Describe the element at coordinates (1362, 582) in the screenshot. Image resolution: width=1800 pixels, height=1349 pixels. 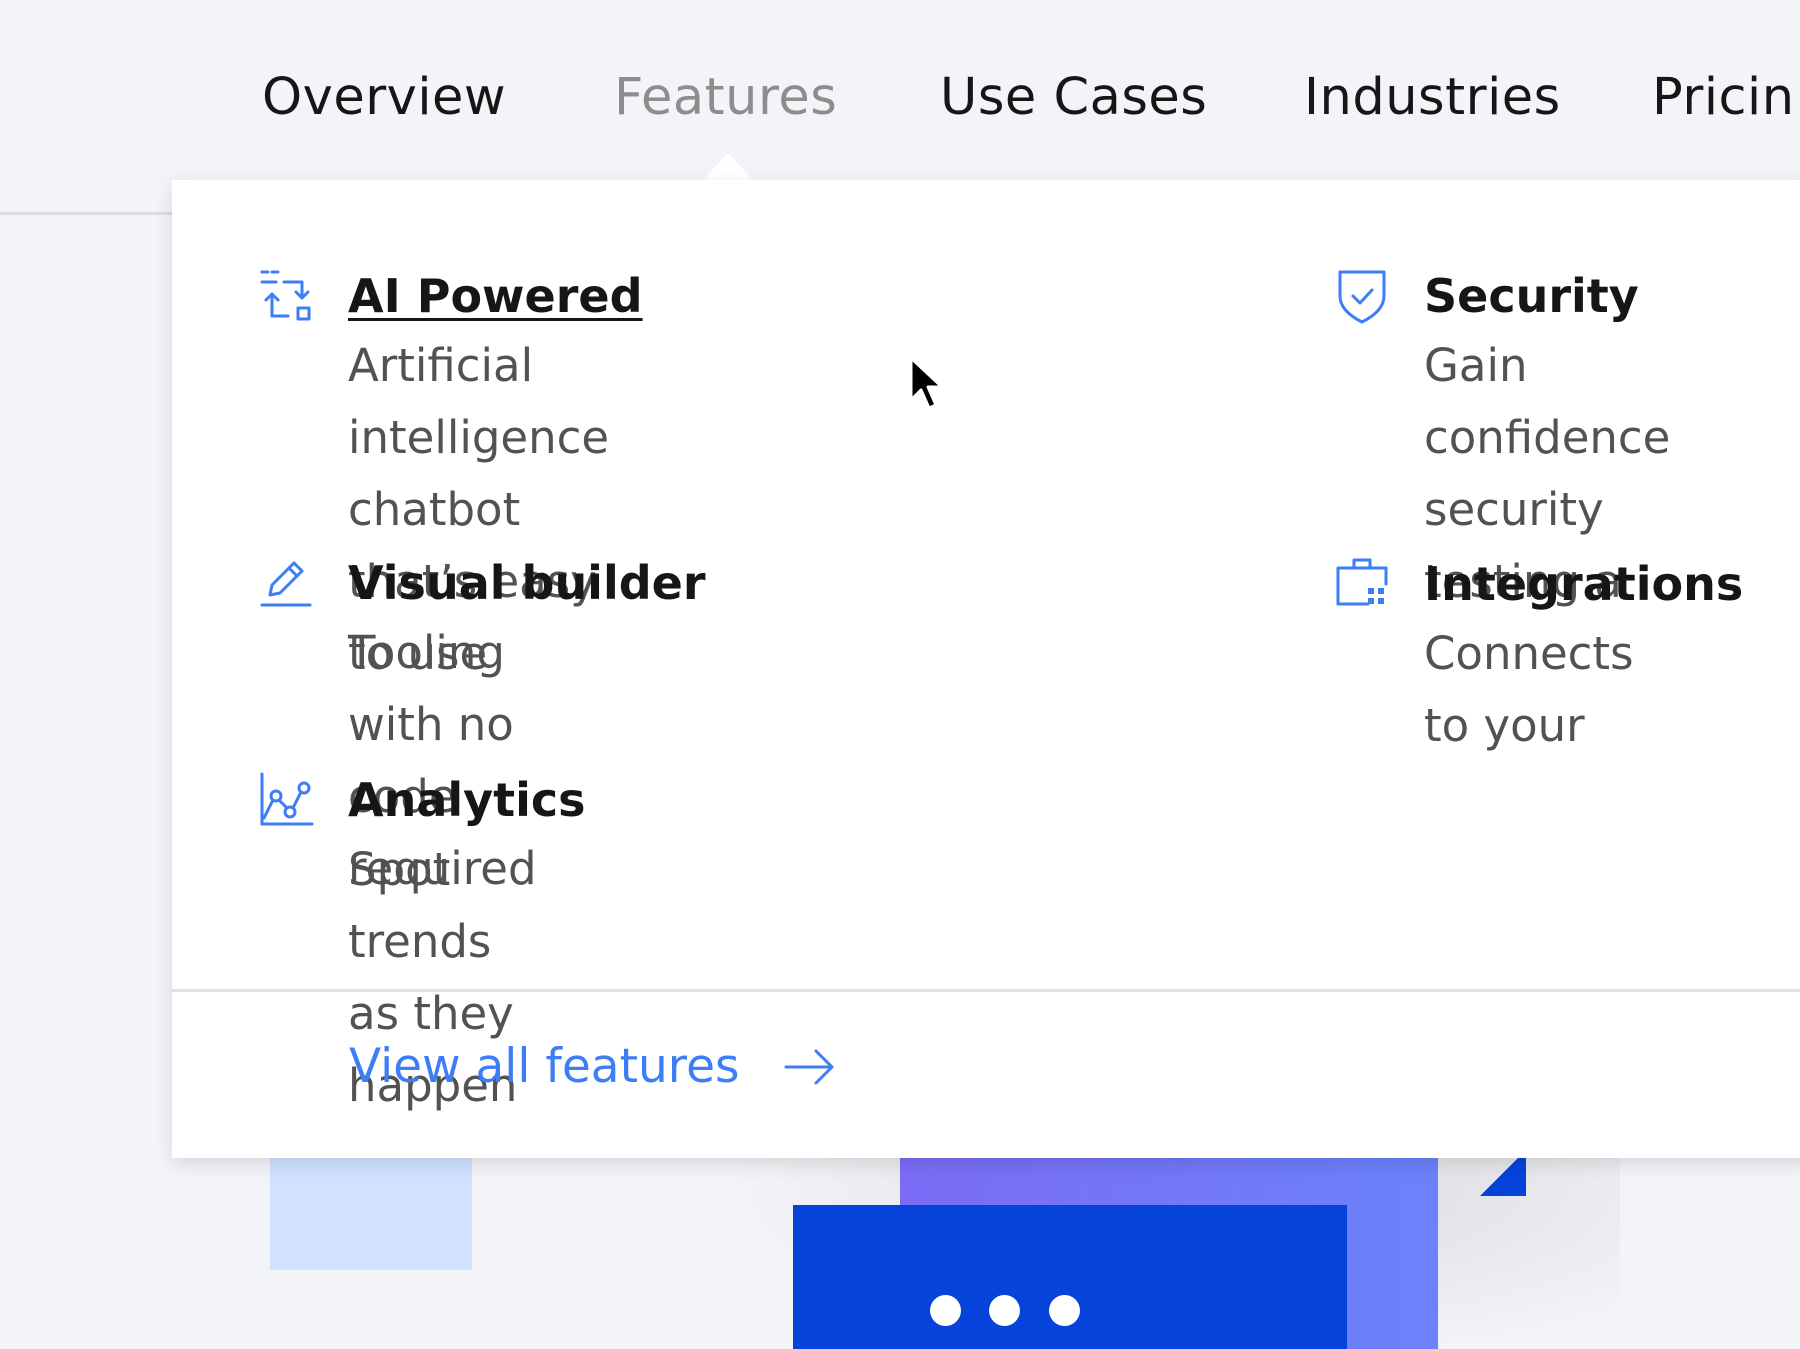
I see `briefcase-grid-icon` at that location.